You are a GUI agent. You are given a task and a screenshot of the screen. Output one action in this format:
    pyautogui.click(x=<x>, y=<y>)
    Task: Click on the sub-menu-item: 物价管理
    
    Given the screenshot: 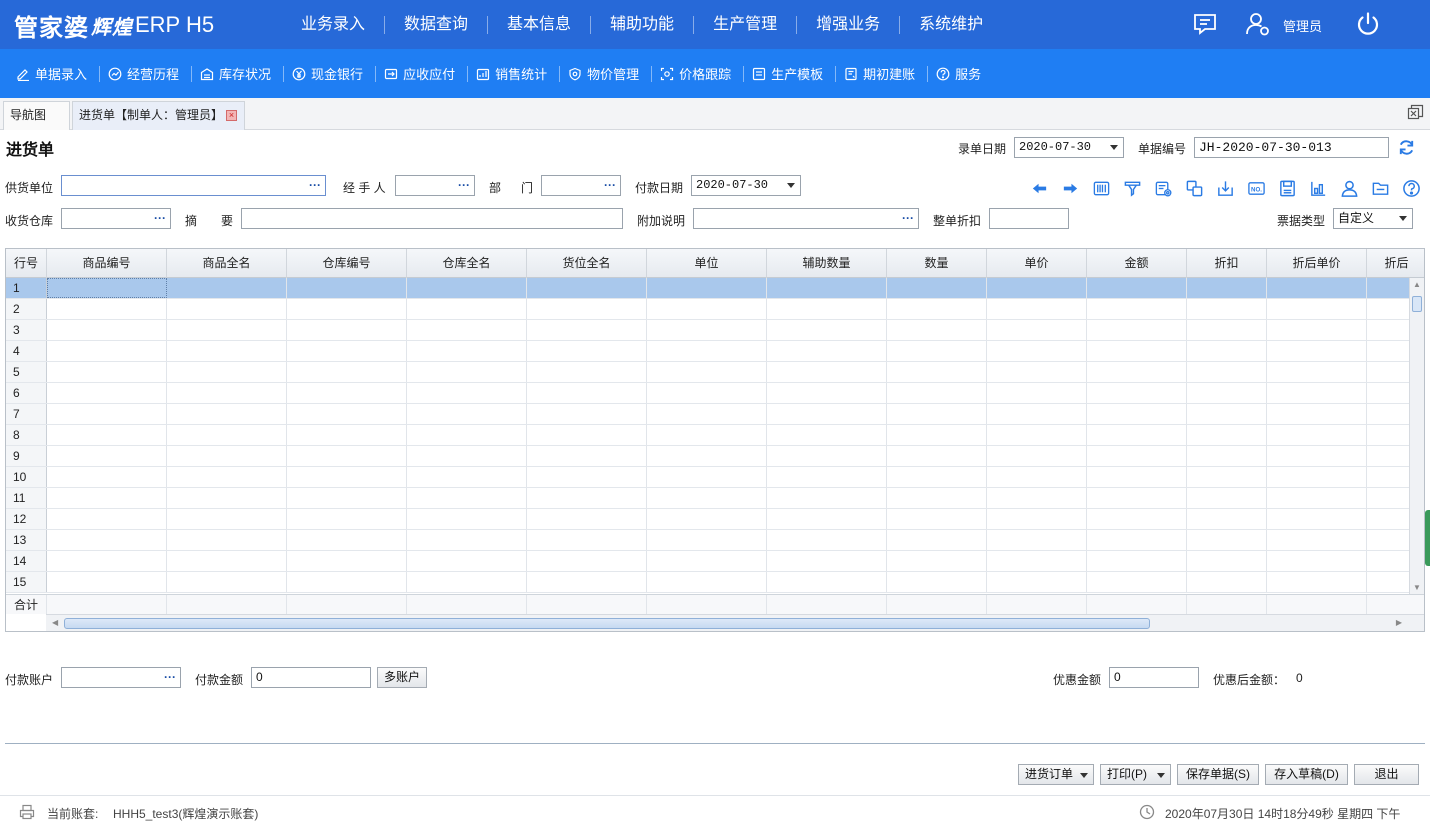 What is the action you would take?
    pyautogui.click(x=606, y=73)
    